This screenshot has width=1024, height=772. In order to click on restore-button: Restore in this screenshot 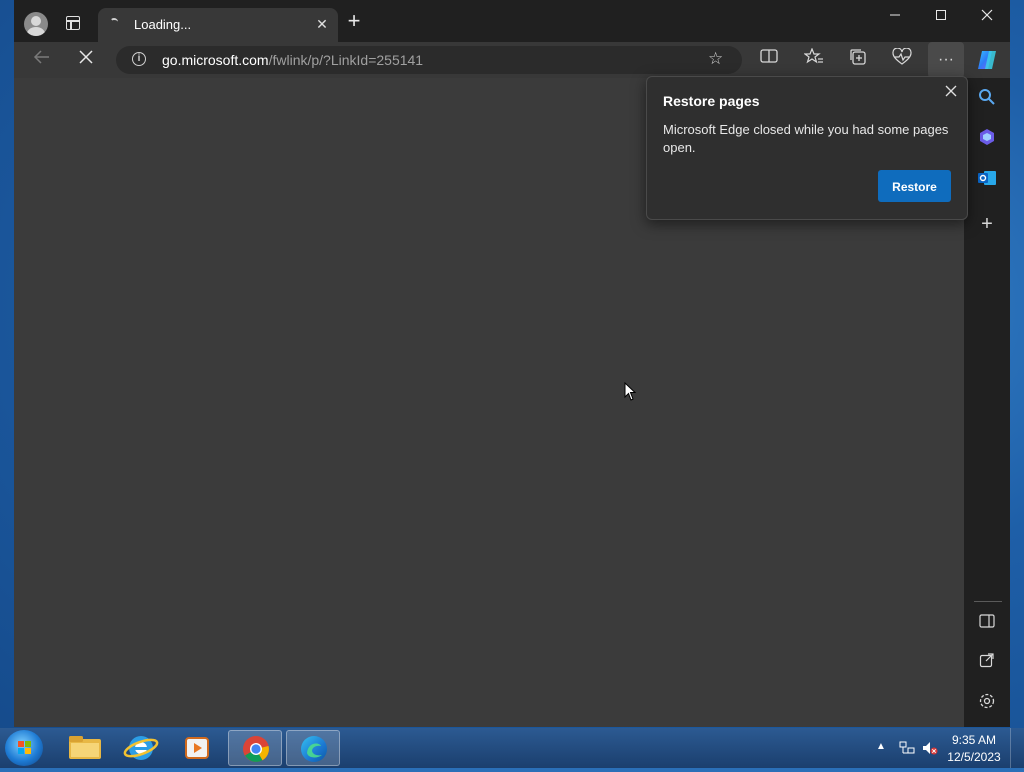, I will do `click(914, 186)`.